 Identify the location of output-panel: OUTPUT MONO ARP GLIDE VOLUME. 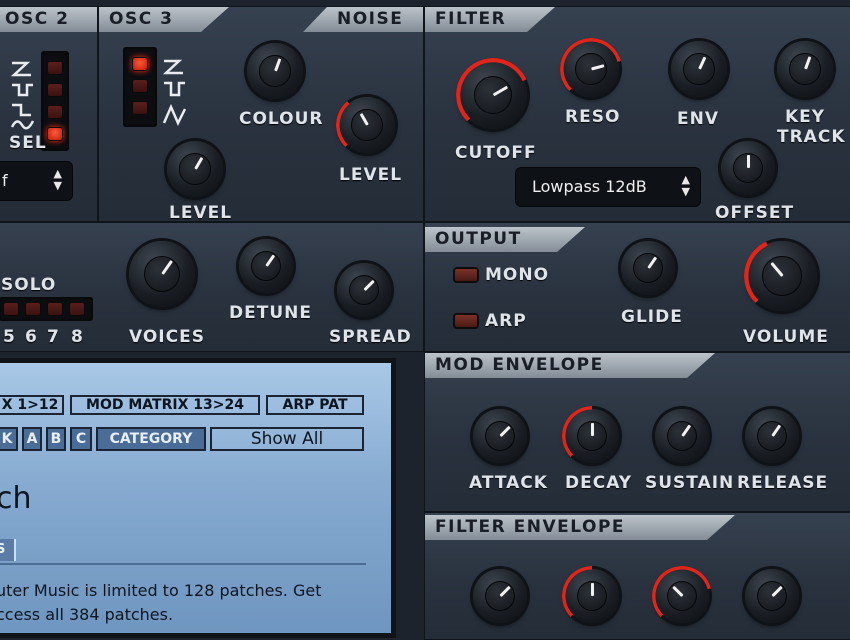
(637, 287).